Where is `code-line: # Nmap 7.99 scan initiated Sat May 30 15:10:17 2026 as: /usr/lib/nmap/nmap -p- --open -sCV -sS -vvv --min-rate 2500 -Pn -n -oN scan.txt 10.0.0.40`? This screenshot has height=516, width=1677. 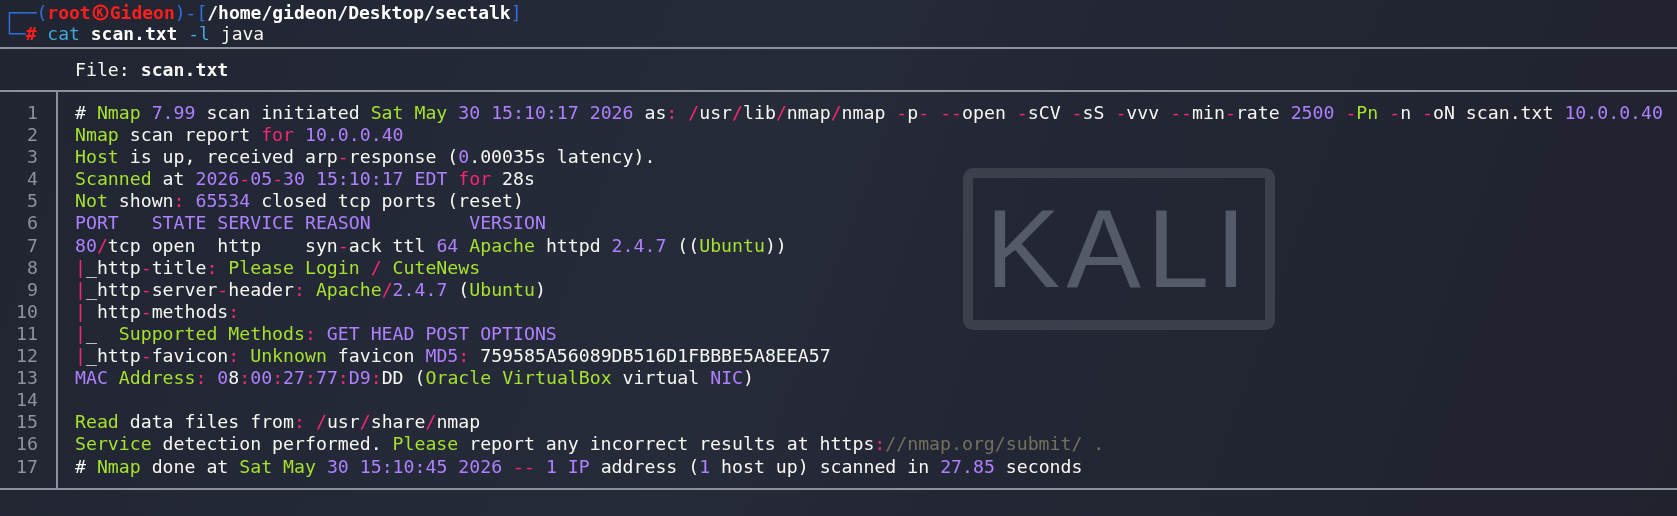 code-line: # Nmap 7.99 scan initiated Sat May 30 15:10:17 2026 as: /usr/lib/nmap/nmap -p- --open -sCV -sS -vvv --min-rate 2500 -Pn -n -oN scan.txt 10.0.0.40 is located at coordinates (869, 113).